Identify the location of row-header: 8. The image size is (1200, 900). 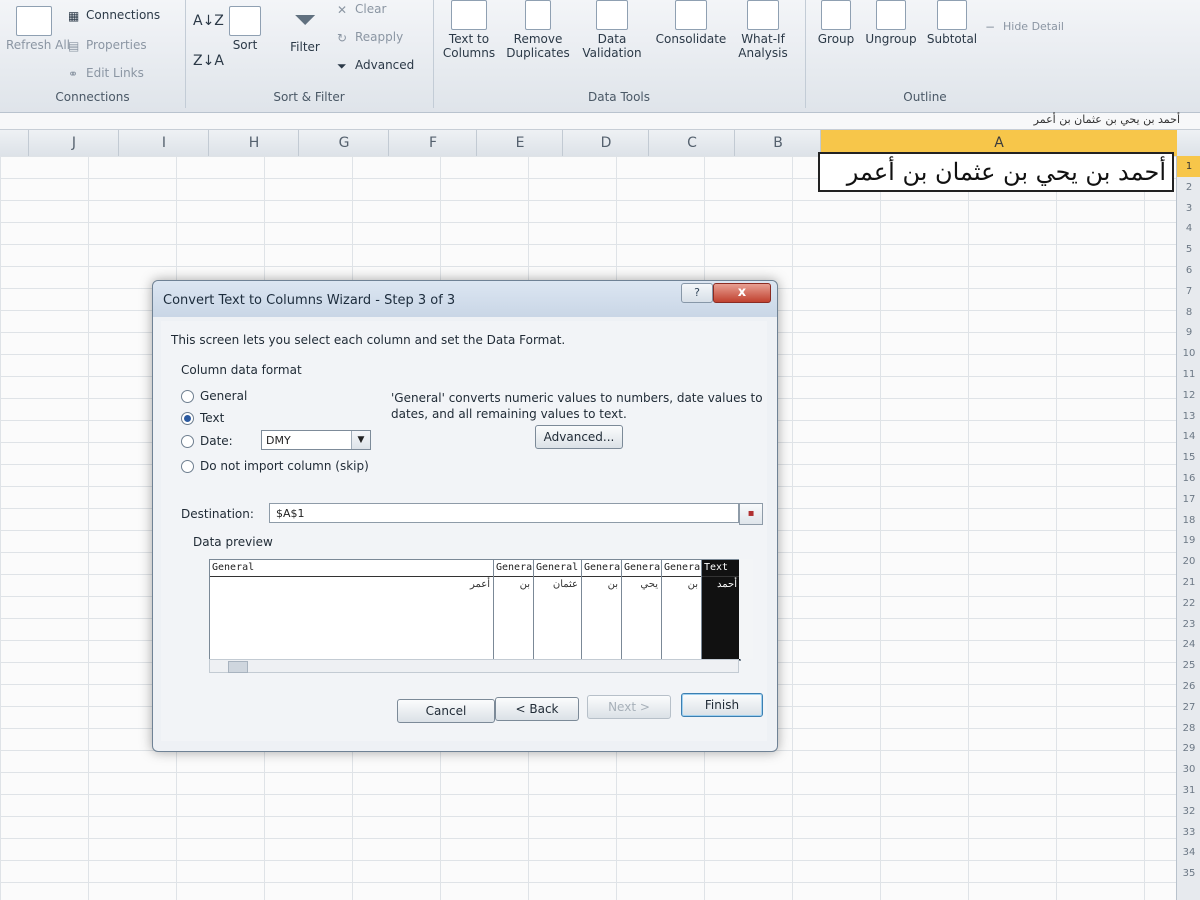
(1188, 312).